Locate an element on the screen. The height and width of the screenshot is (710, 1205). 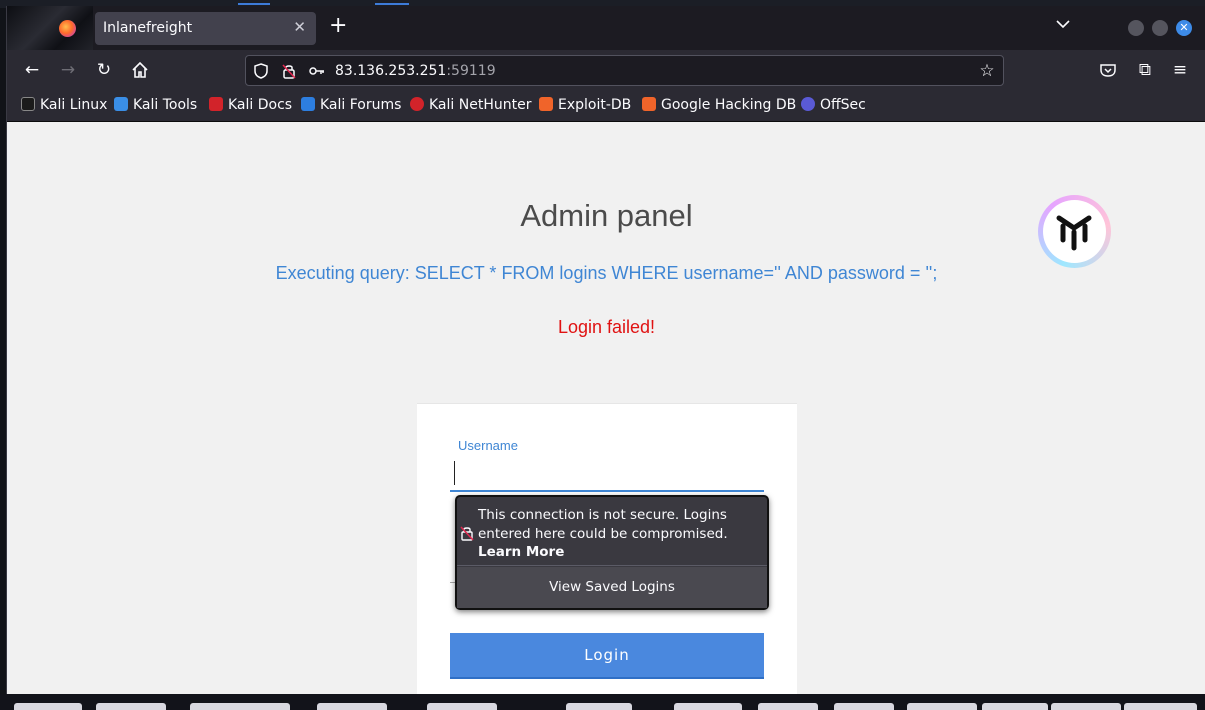
shield-icon is located at coordinates (261, 71).